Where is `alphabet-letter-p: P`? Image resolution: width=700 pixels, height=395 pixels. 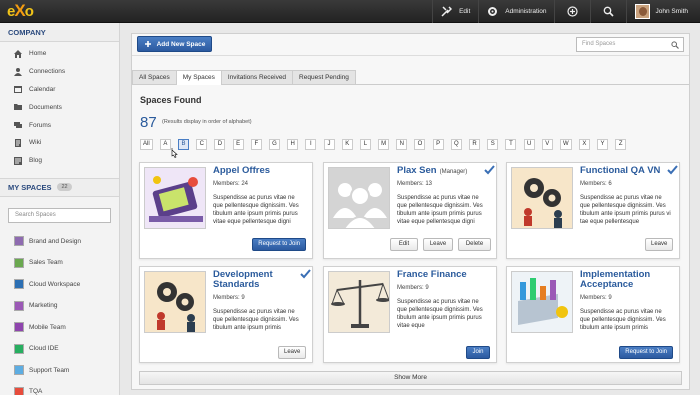
alphabet-letter-p: P is located at coordinates (438, 144).